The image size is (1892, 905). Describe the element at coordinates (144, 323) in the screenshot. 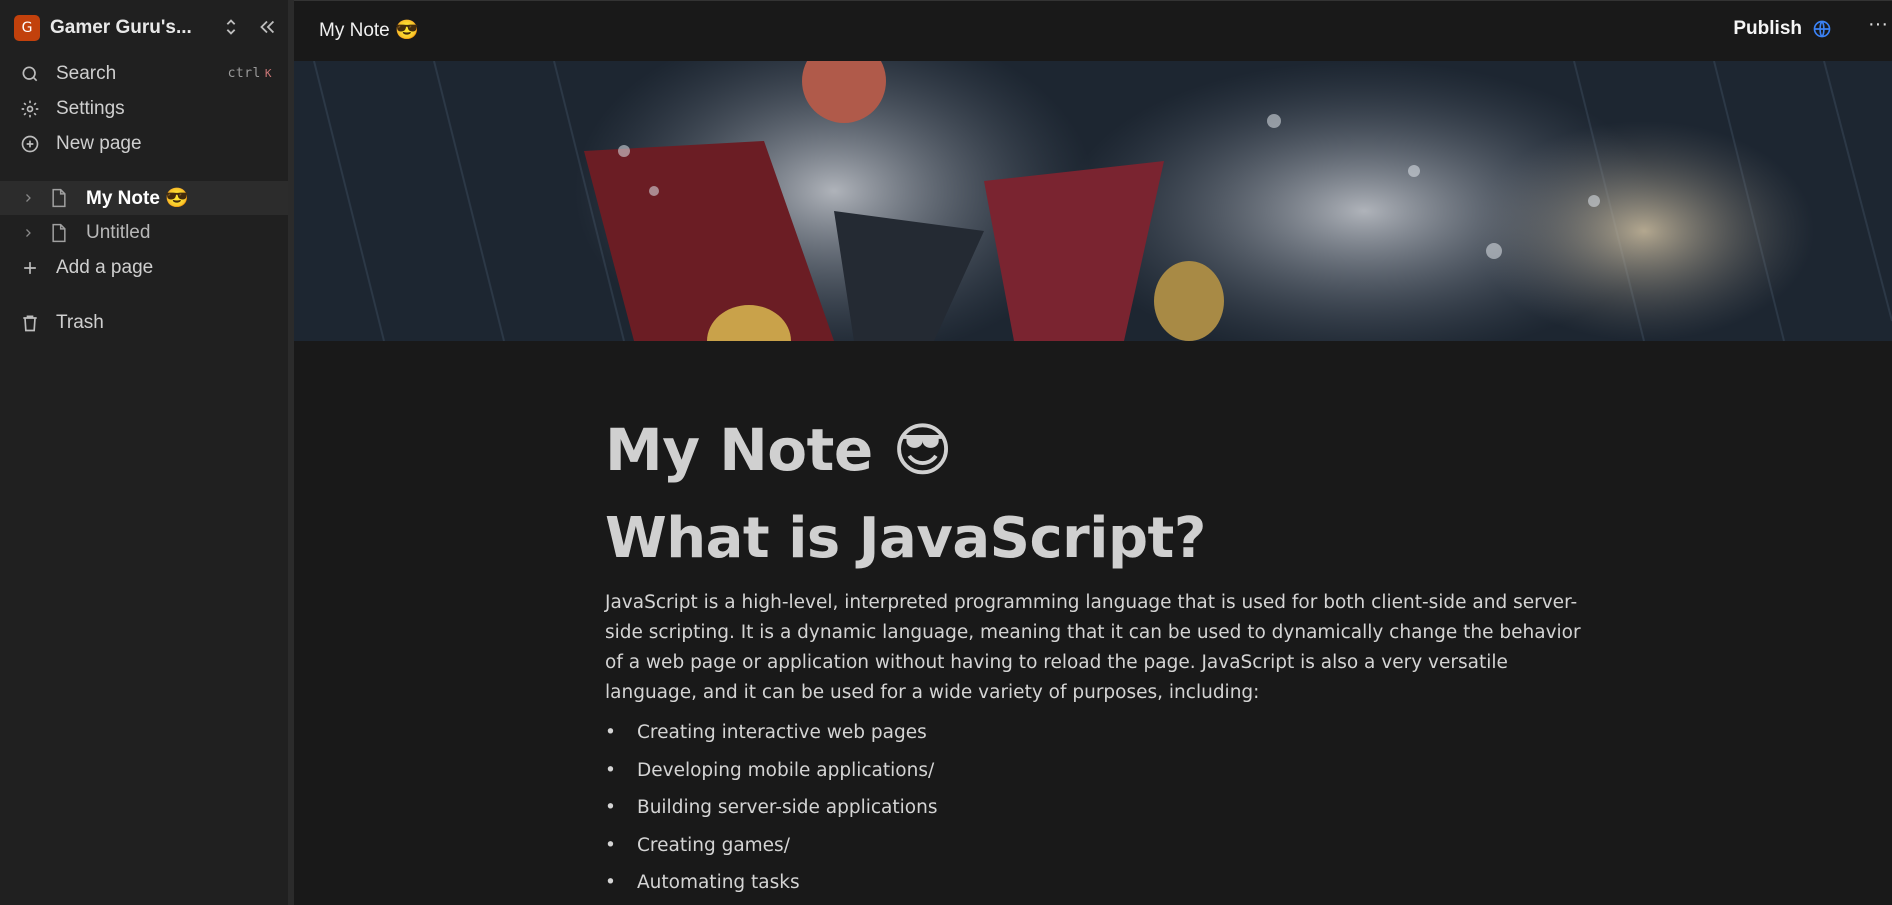

I see `trash-button: Trash` at that location.